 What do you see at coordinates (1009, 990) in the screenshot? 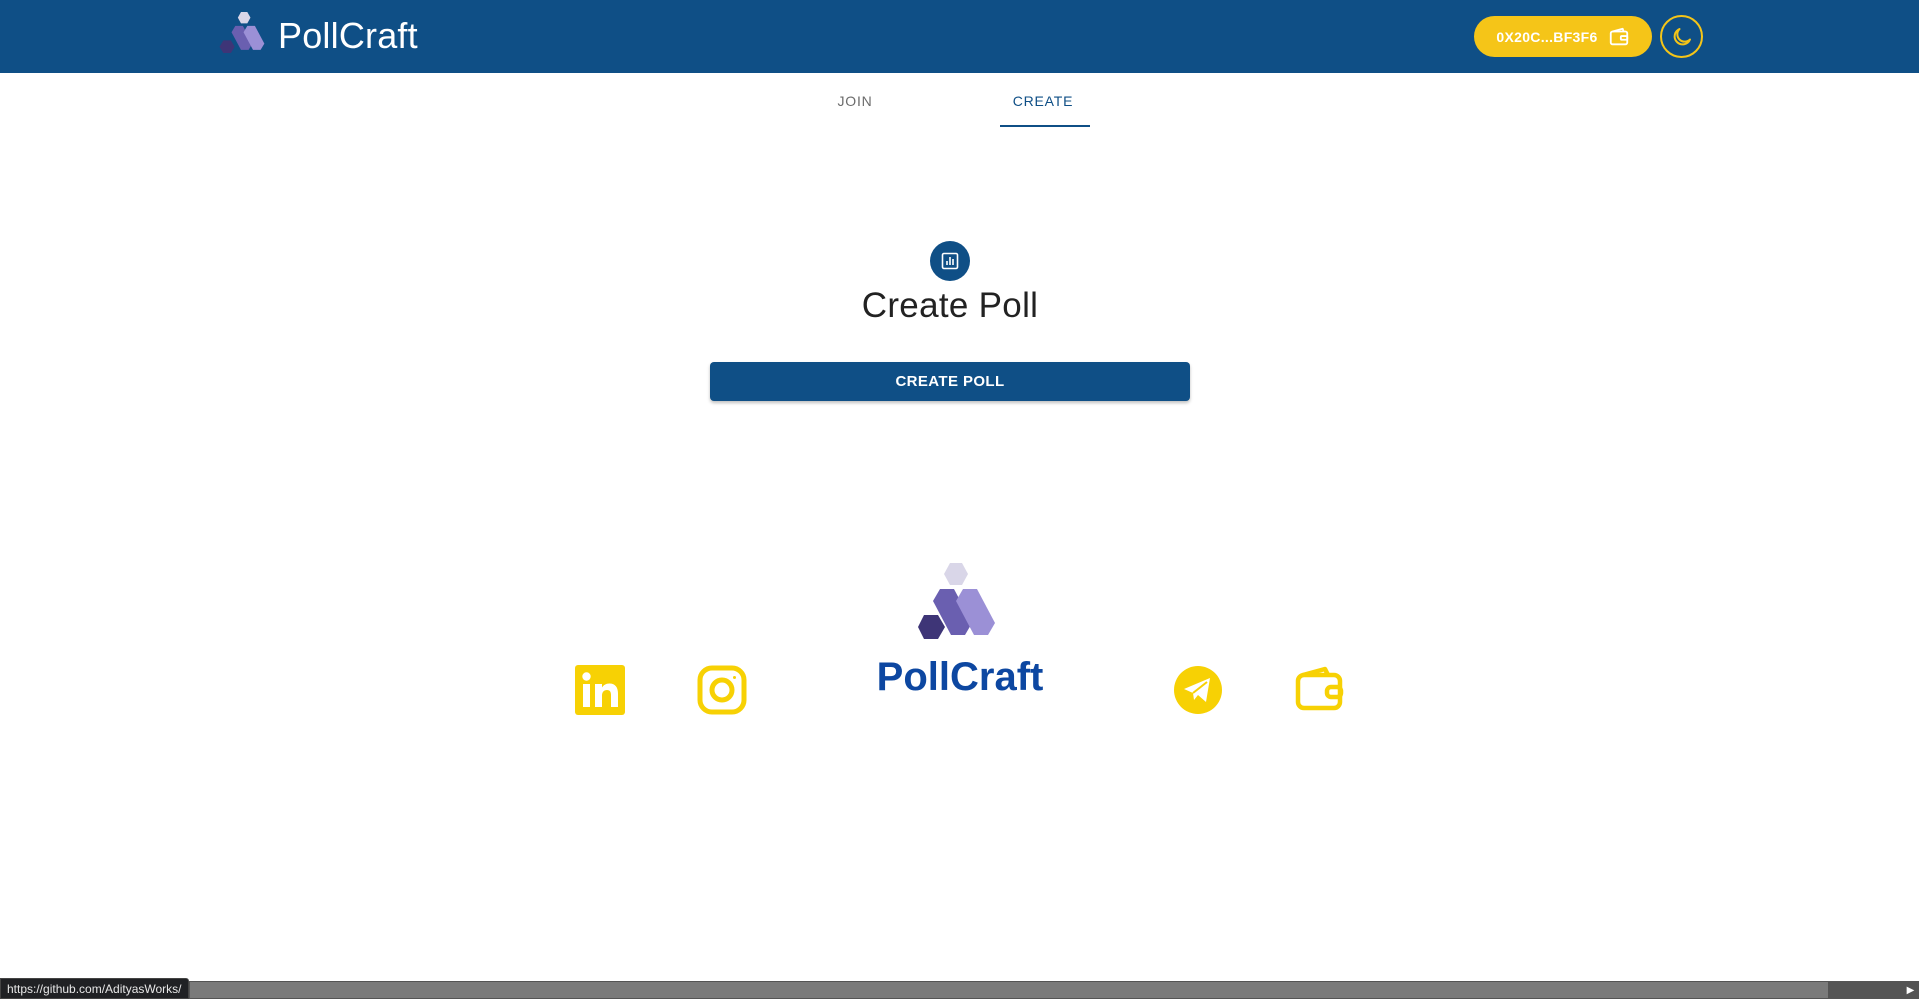
I see `scrollbar-thumb` at bounding box center [1009, 990].